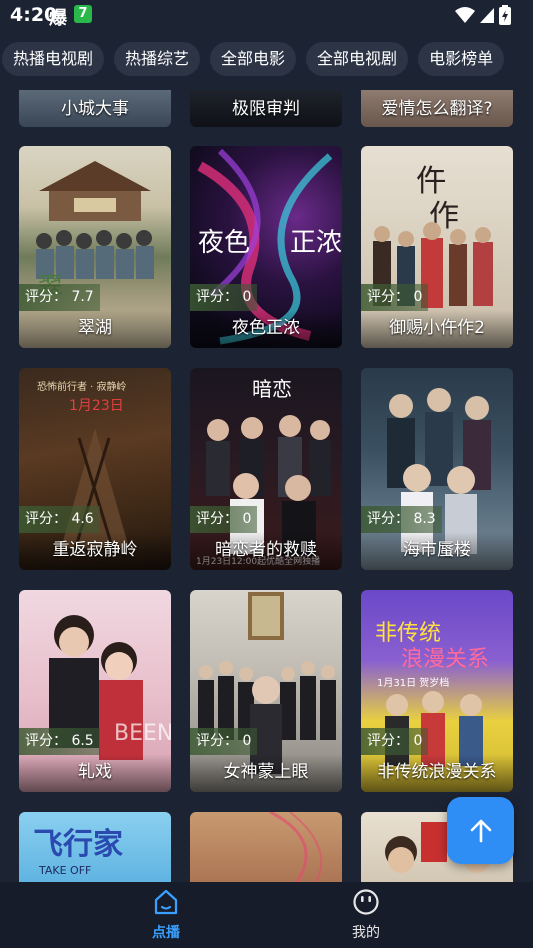 Image resolution: width=533 pixels, height=948 pixels. I want to click on category-tabs: 热播电视剧 热播综艺 全部电影 全部电视剧 电影榜单, so click(266, 59).